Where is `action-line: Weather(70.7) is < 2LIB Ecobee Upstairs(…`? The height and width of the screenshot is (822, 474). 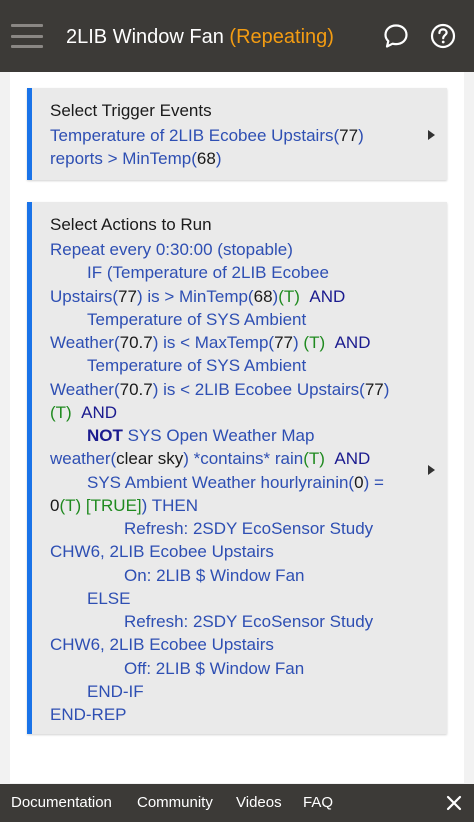
action-line: Weather(70.7) is < 2LIB Ecobee Upstairs(… is located at coordinates (220, 389).